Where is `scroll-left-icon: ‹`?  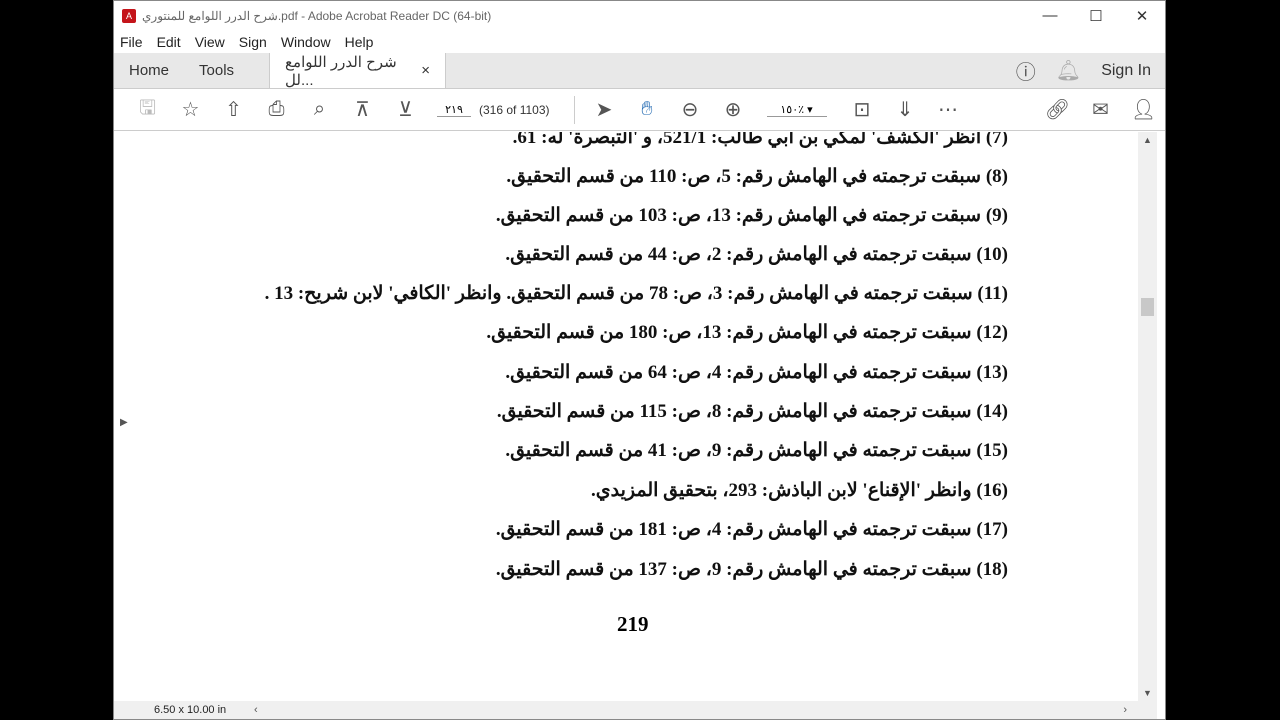 scroll-left-icon: ‹ is located at coordinates (256, 710).